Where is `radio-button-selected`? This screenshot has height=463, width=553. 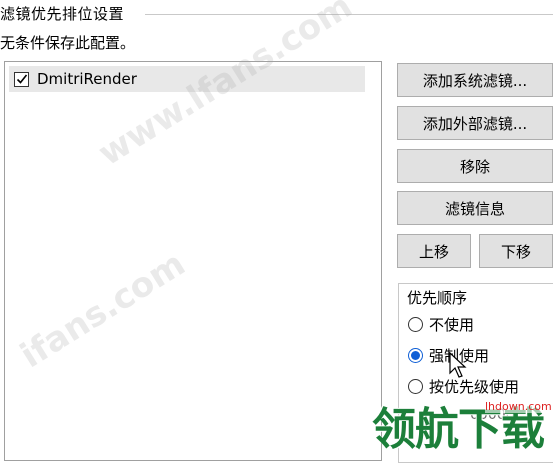
radio-button-selected is located at coordinates (415, 355).